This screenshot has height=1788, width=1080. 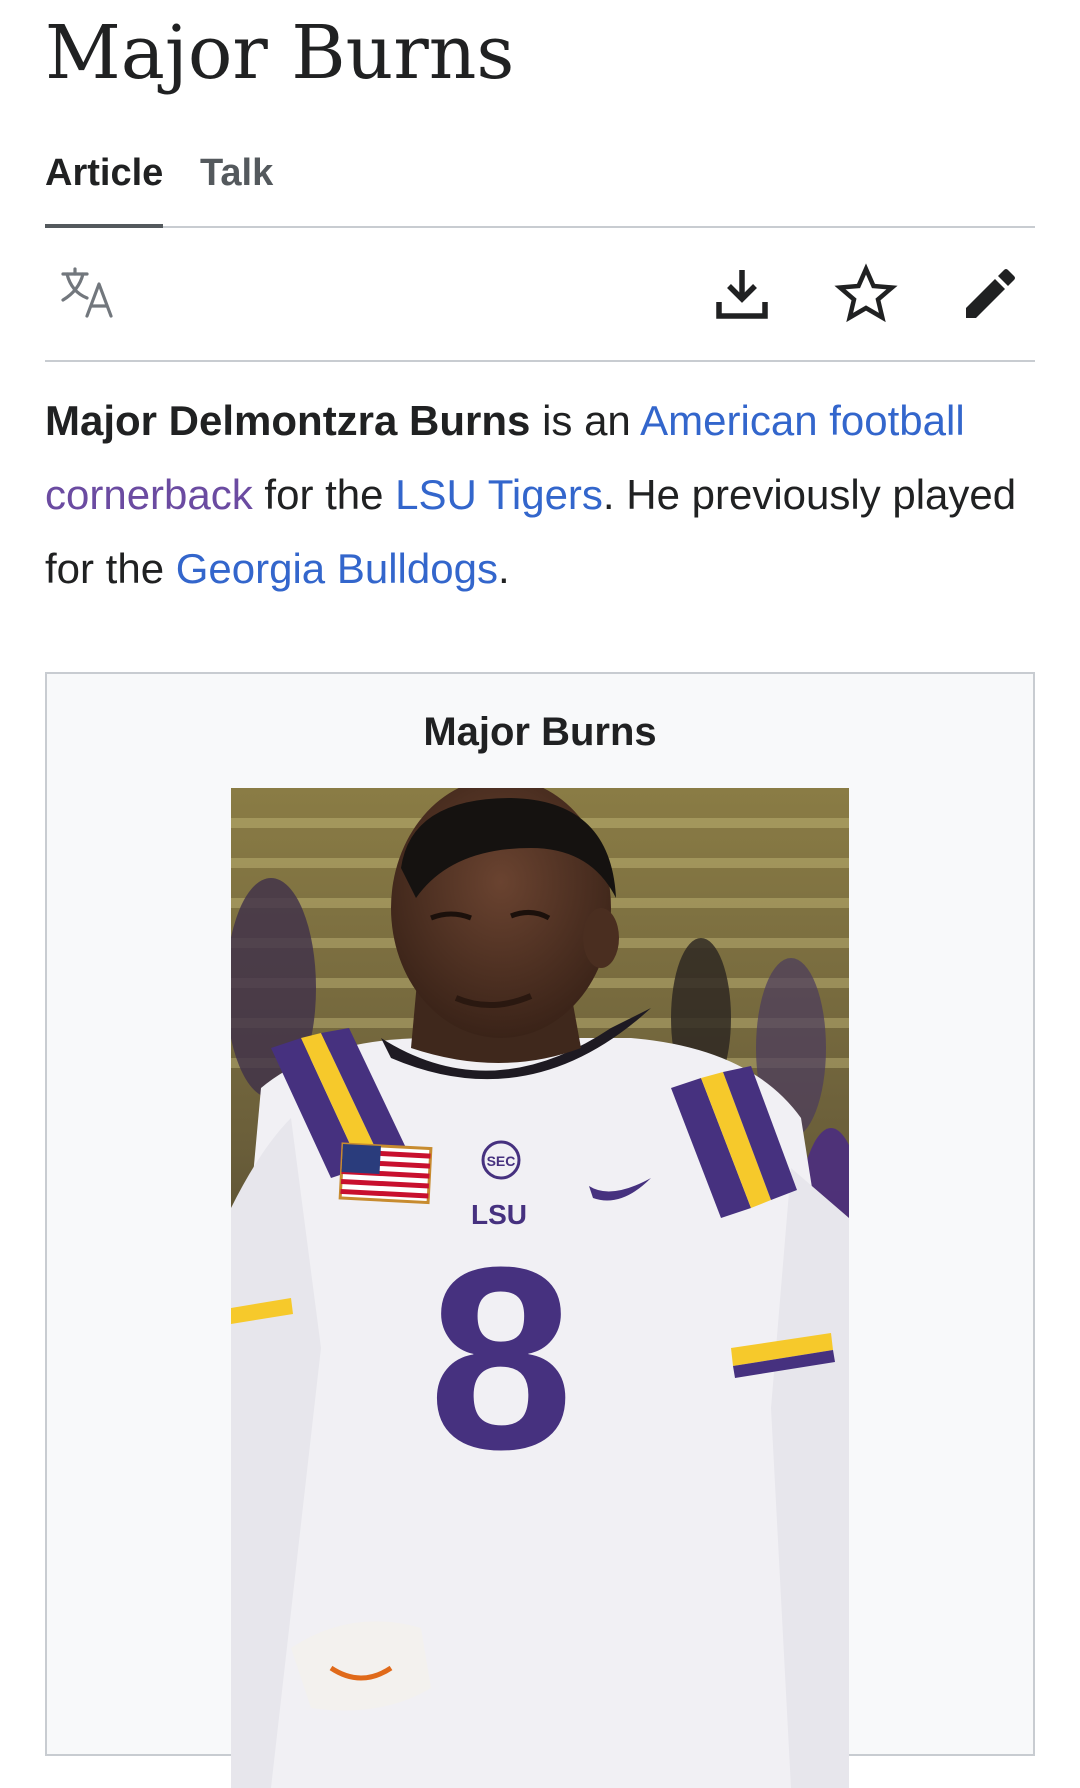 I want to click on star-icon, so click(x=866, y=294).